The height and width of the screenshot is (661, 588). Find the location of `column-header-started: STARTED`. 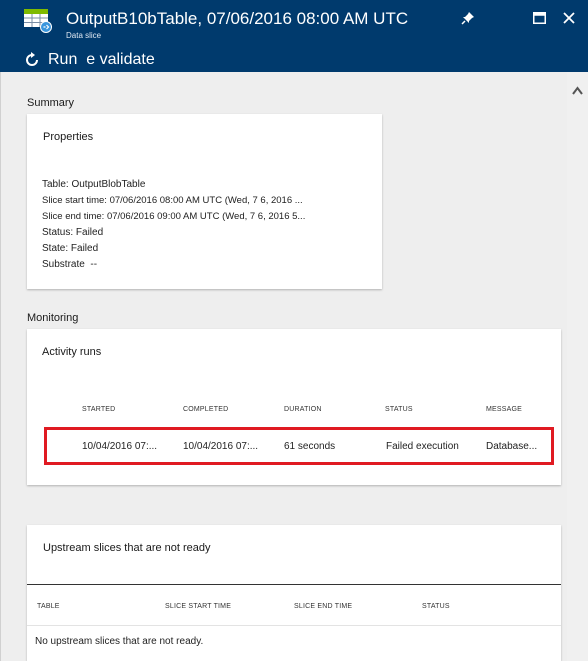

column-header-started: STARTED is located at coordinates (98, 409).